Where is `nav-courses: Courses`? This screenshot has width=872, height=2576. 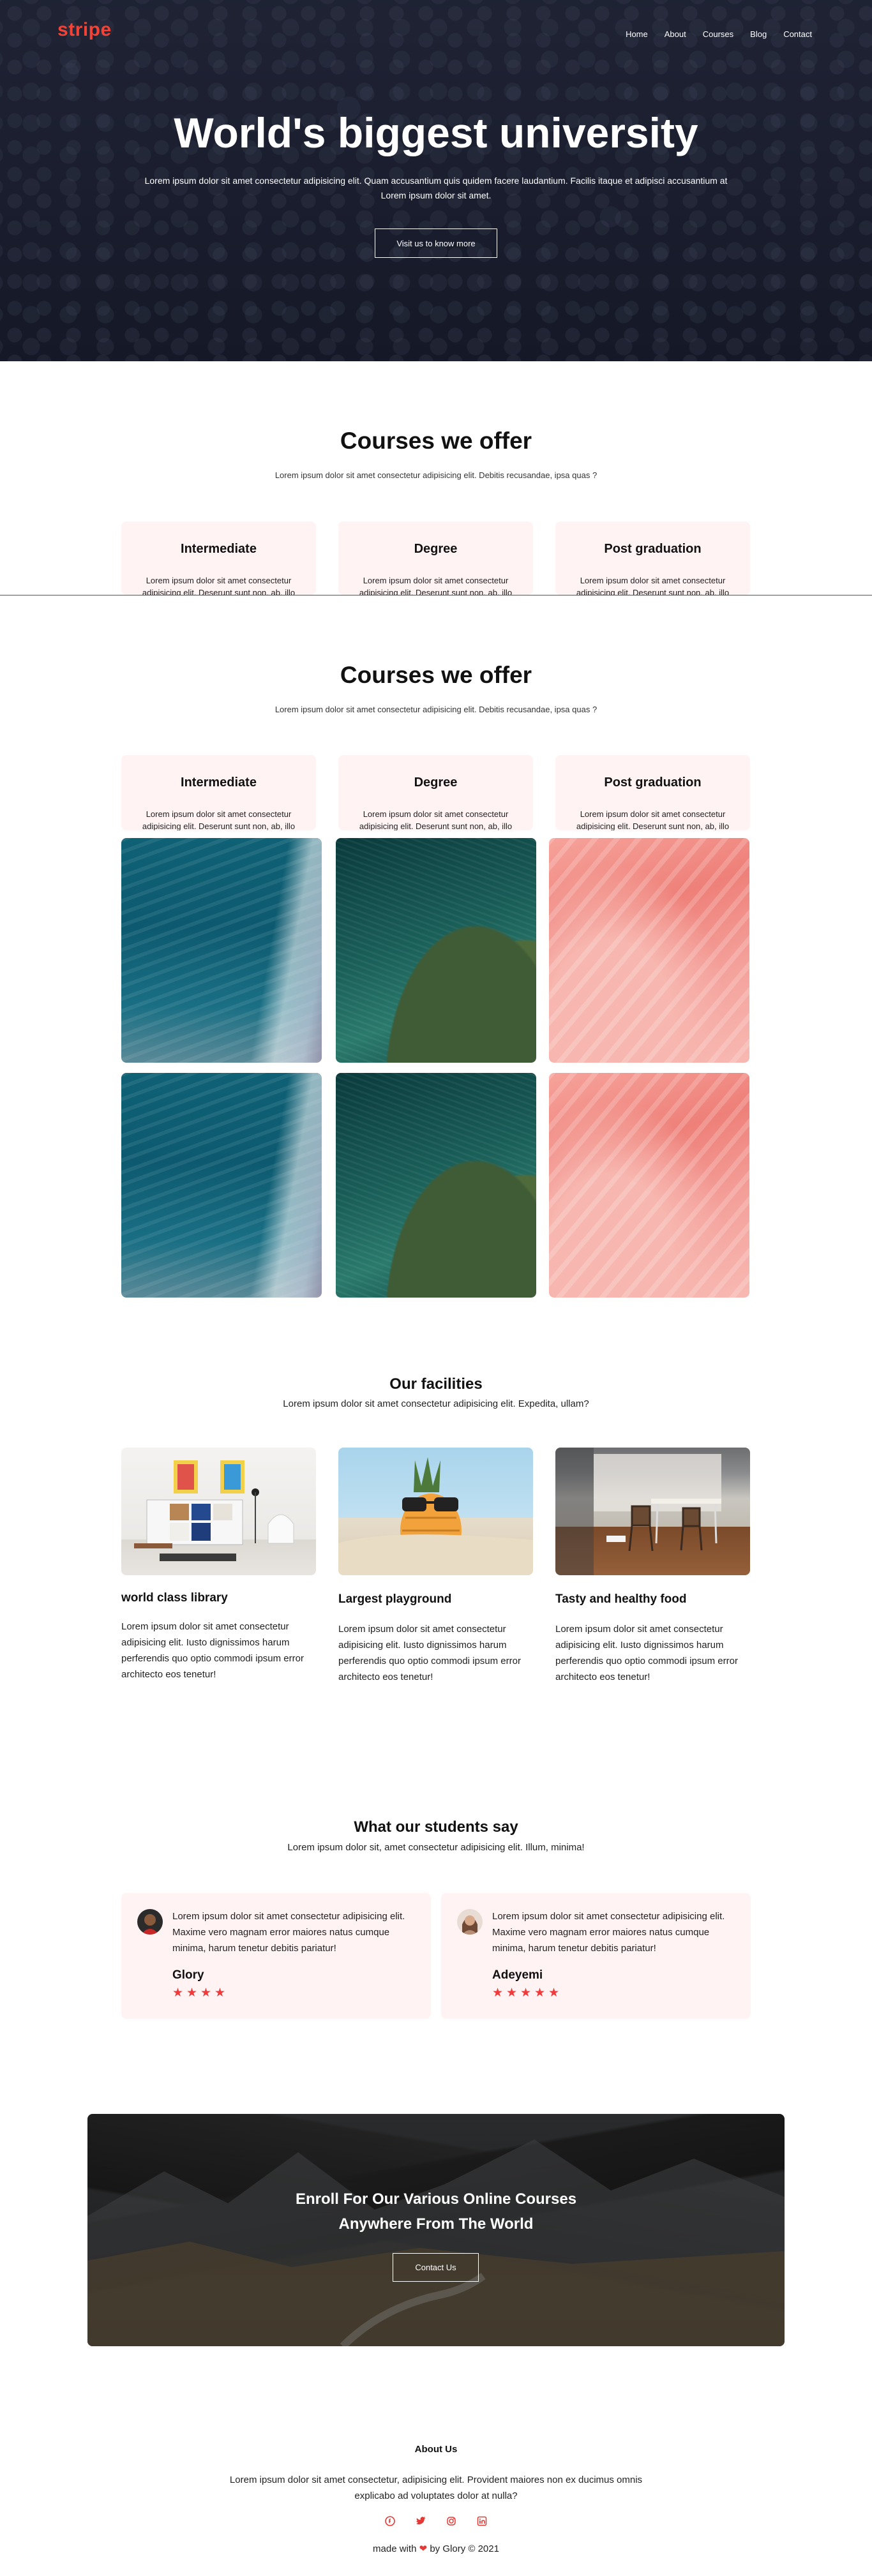
nav-courses: Courses is located at coordinates (718, 34).